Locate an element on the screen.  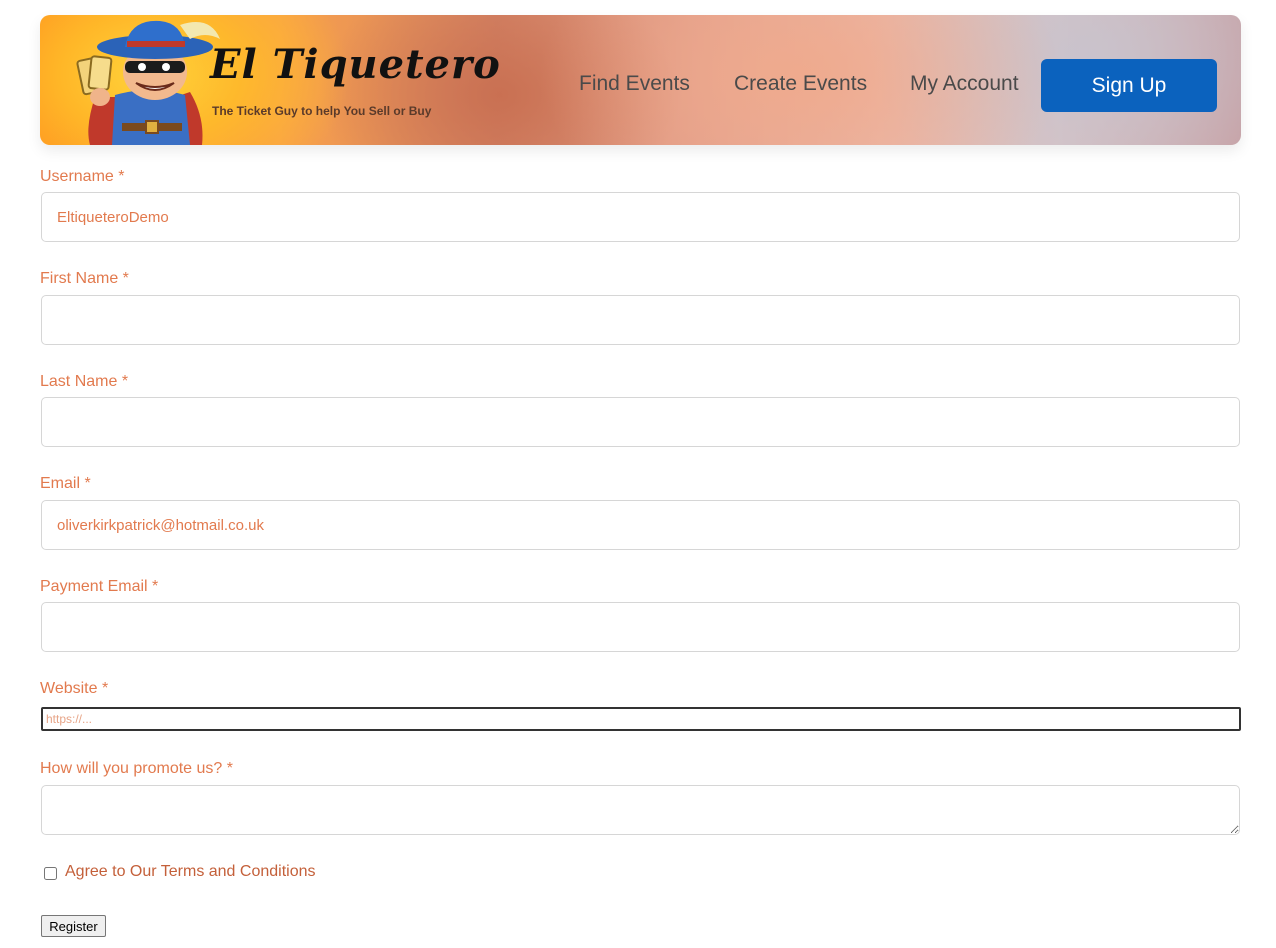
logo-title: El Tiquetero is located at coordinates (355, 64).